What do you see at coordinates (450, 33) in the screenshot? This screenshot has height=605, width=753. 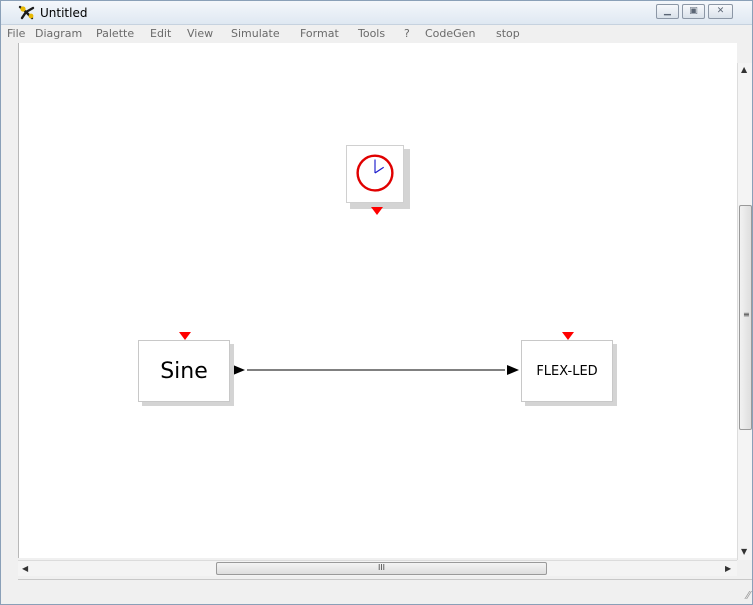 I see `menu-codegen: CodeGen` at bounding box center [450, 33].